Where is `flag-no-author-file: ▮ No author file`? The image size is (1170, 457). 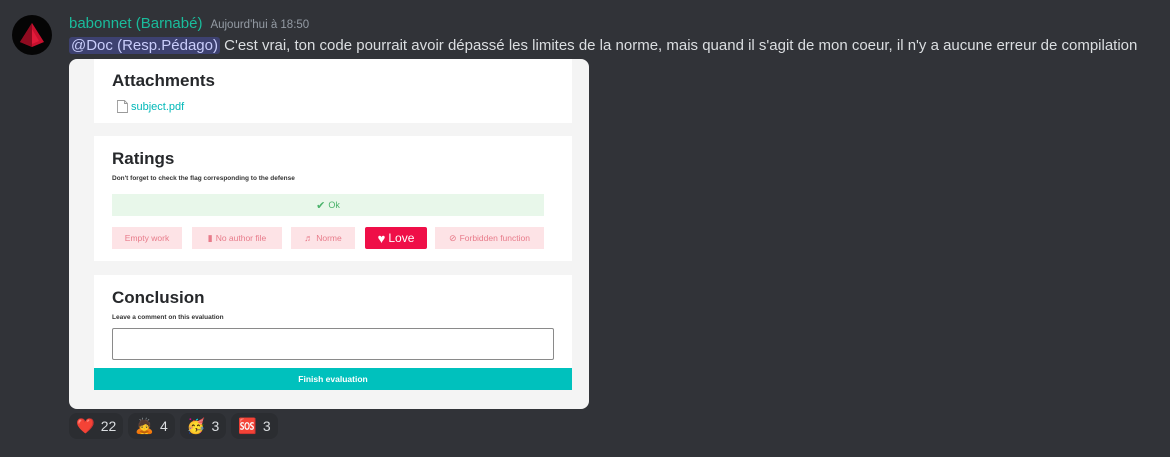
flag-no-author-file: ▮ No author file is located at coordinates (237, 238).